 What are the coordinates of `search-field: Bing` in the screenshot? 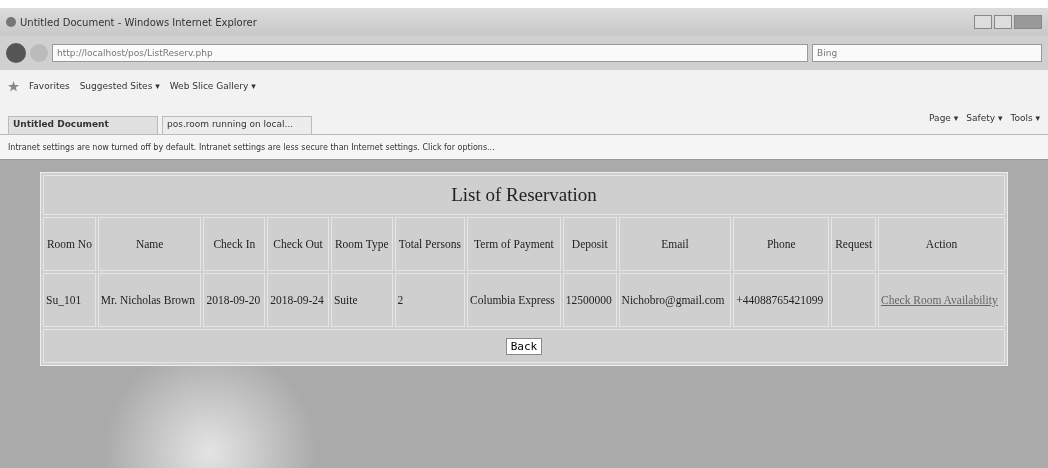 It's located at (927, 53).